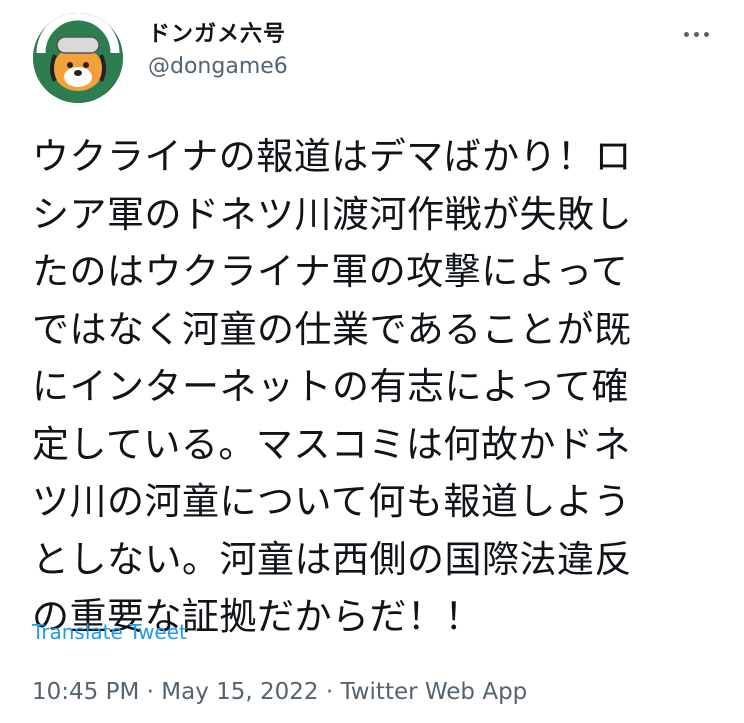 The height and width of the screenshot is (723, 744). Describe the element at coordinates (217, 32) in the screenshot. I see `display-name: ドンガメ六号` at that location.